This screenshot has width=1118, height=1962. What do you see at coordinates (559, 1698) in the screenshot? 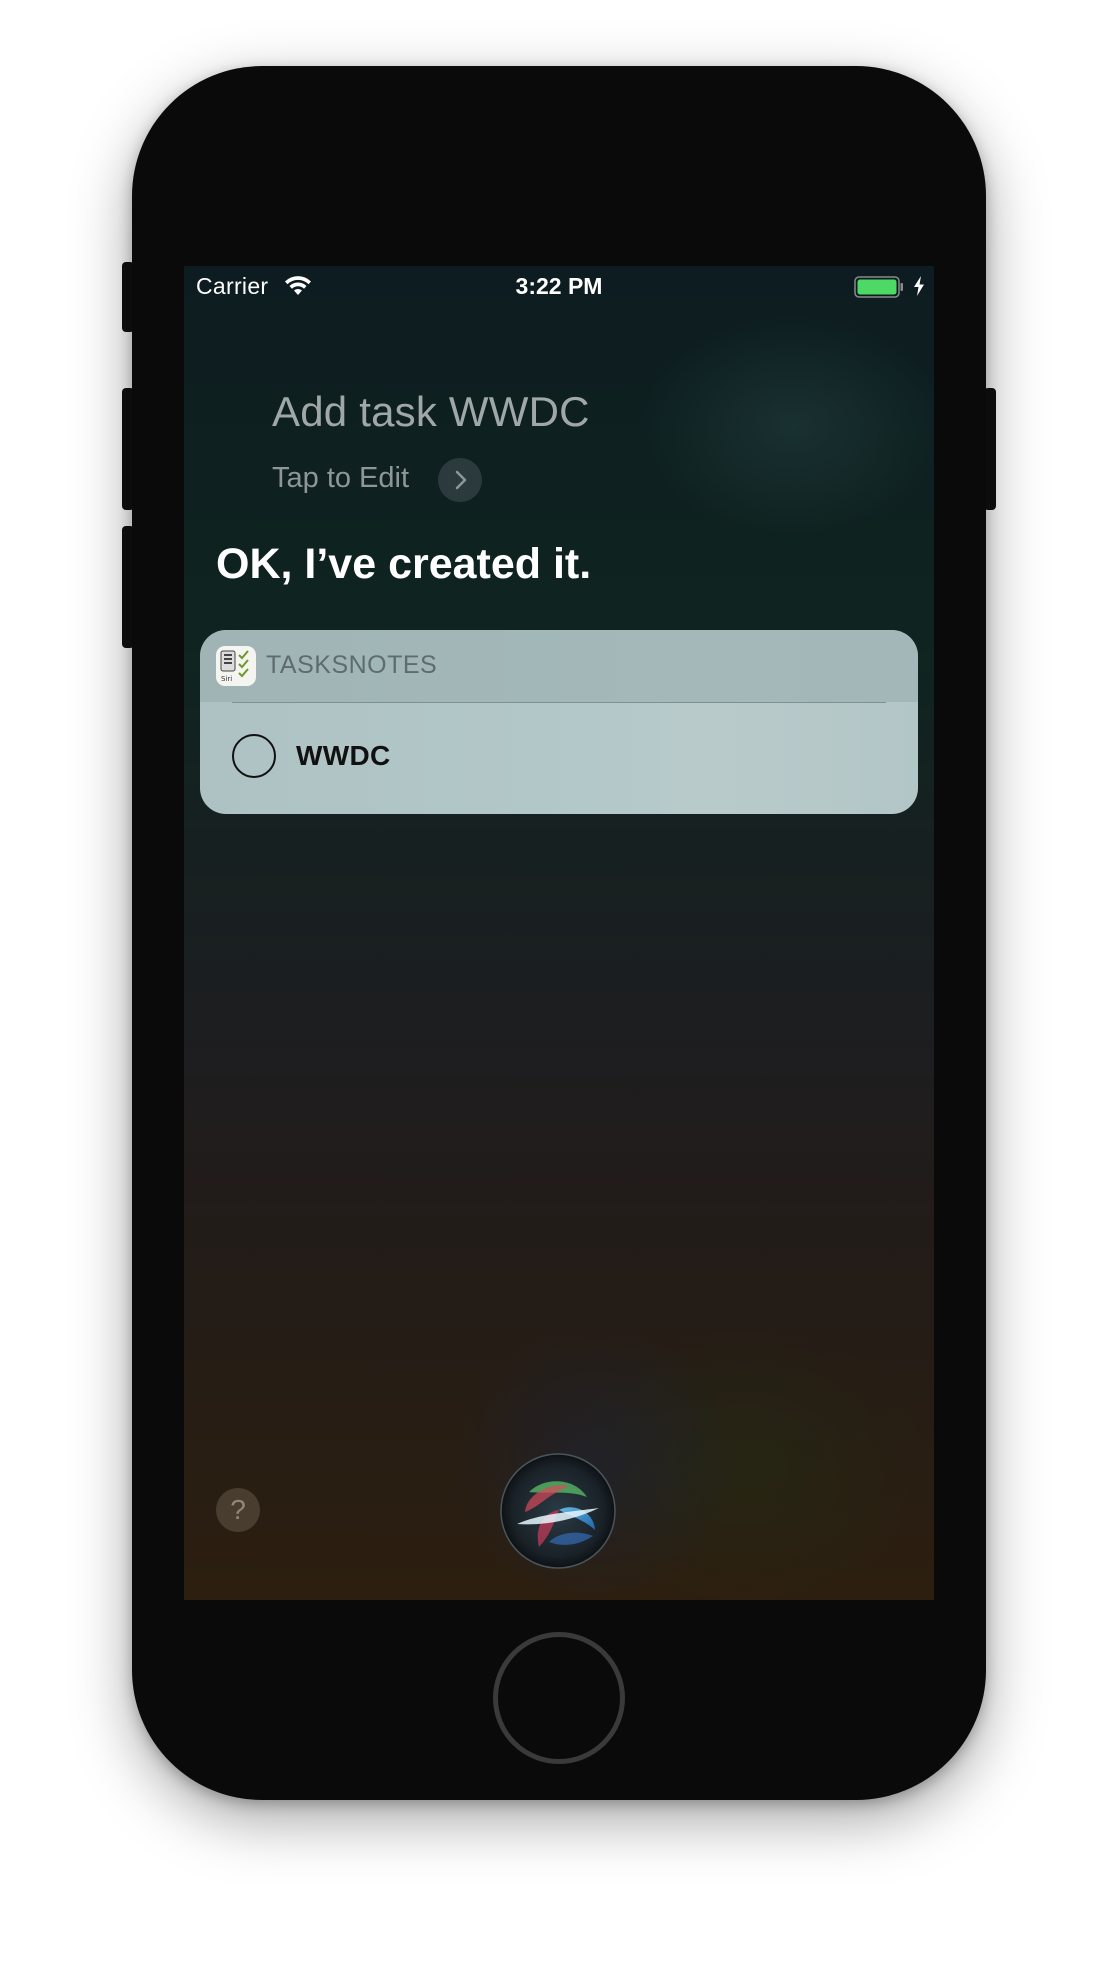
I see `home-button` at bounding box center [559, 1698].